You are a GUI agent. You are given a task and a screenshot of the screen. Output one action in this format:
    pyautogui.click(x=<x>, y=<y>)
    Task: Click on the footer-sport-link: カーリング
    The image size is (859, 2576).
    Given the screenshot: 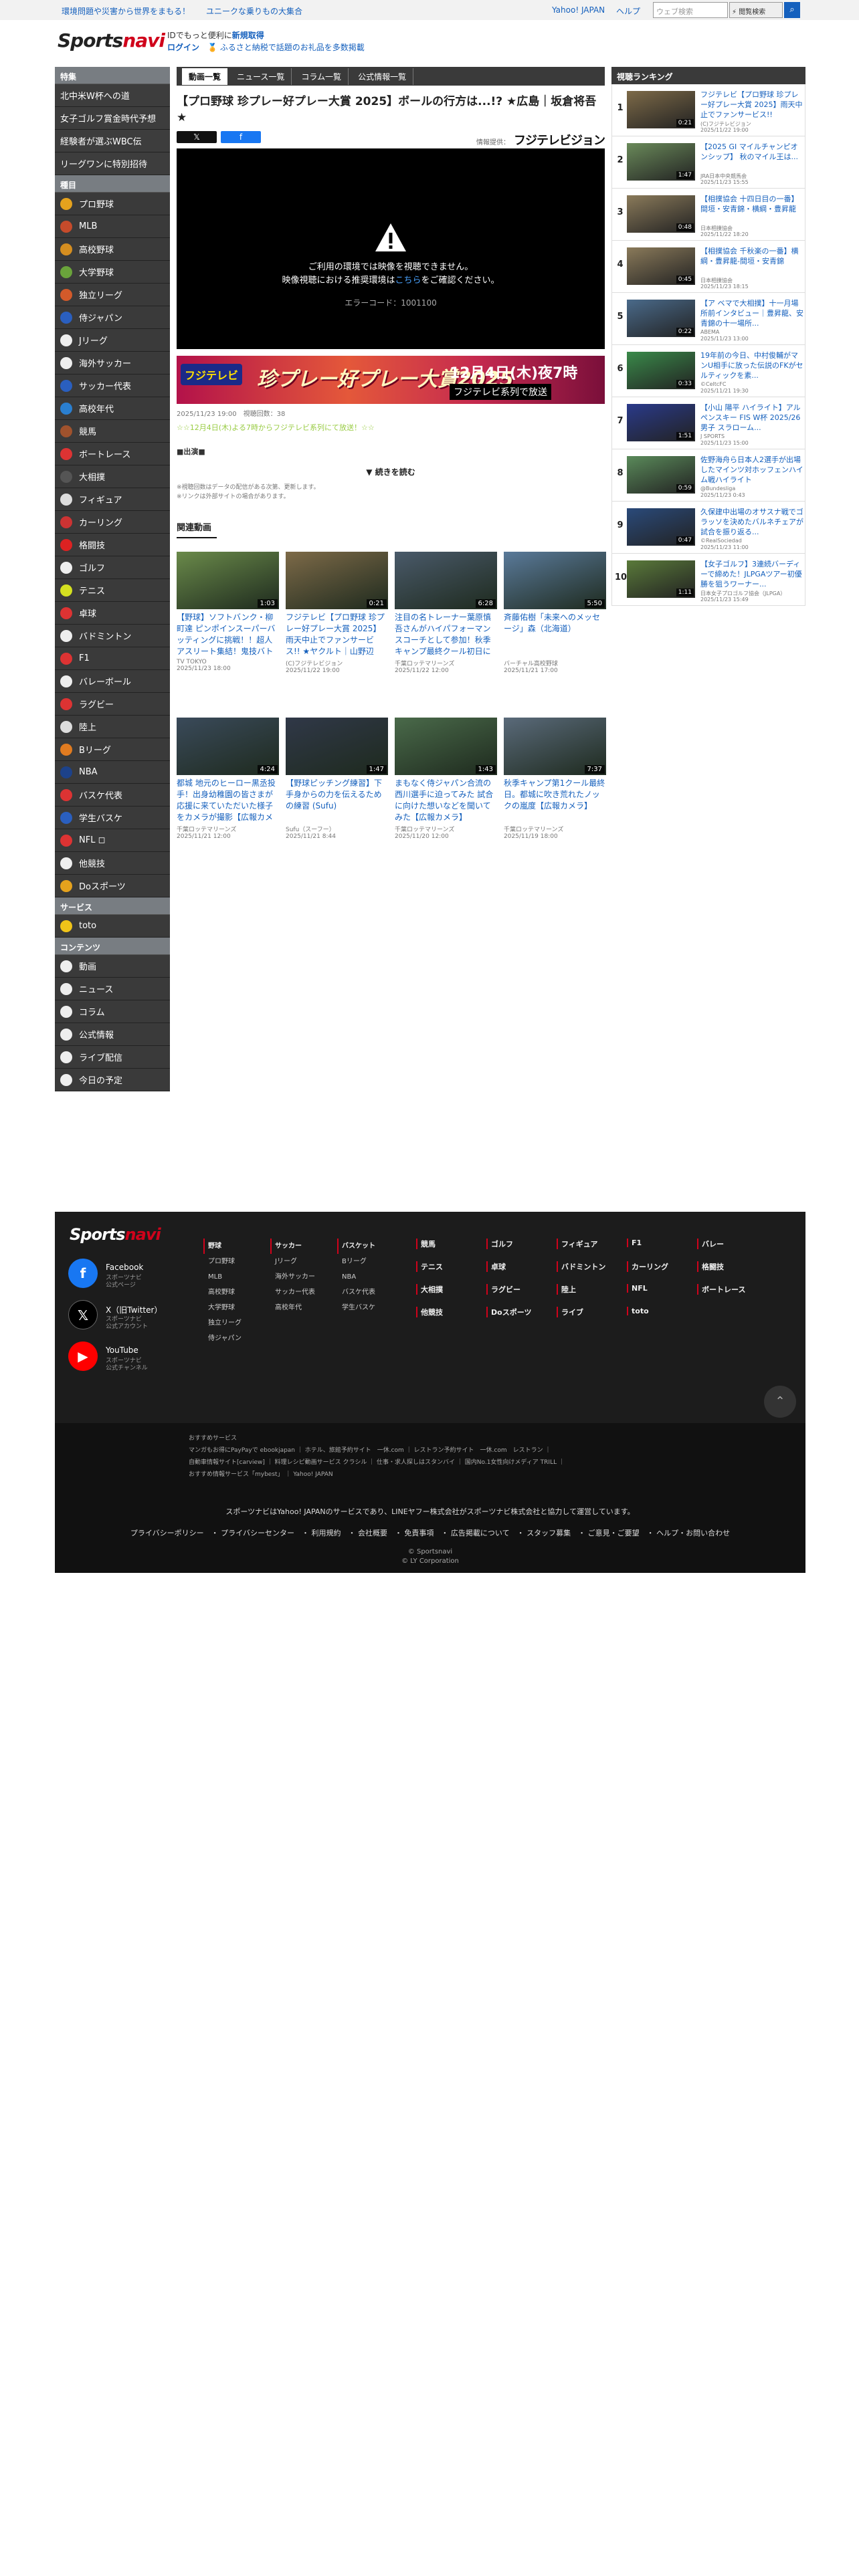 What is the action you would take?
    pyautogui.click(x=647, y=1266)
    